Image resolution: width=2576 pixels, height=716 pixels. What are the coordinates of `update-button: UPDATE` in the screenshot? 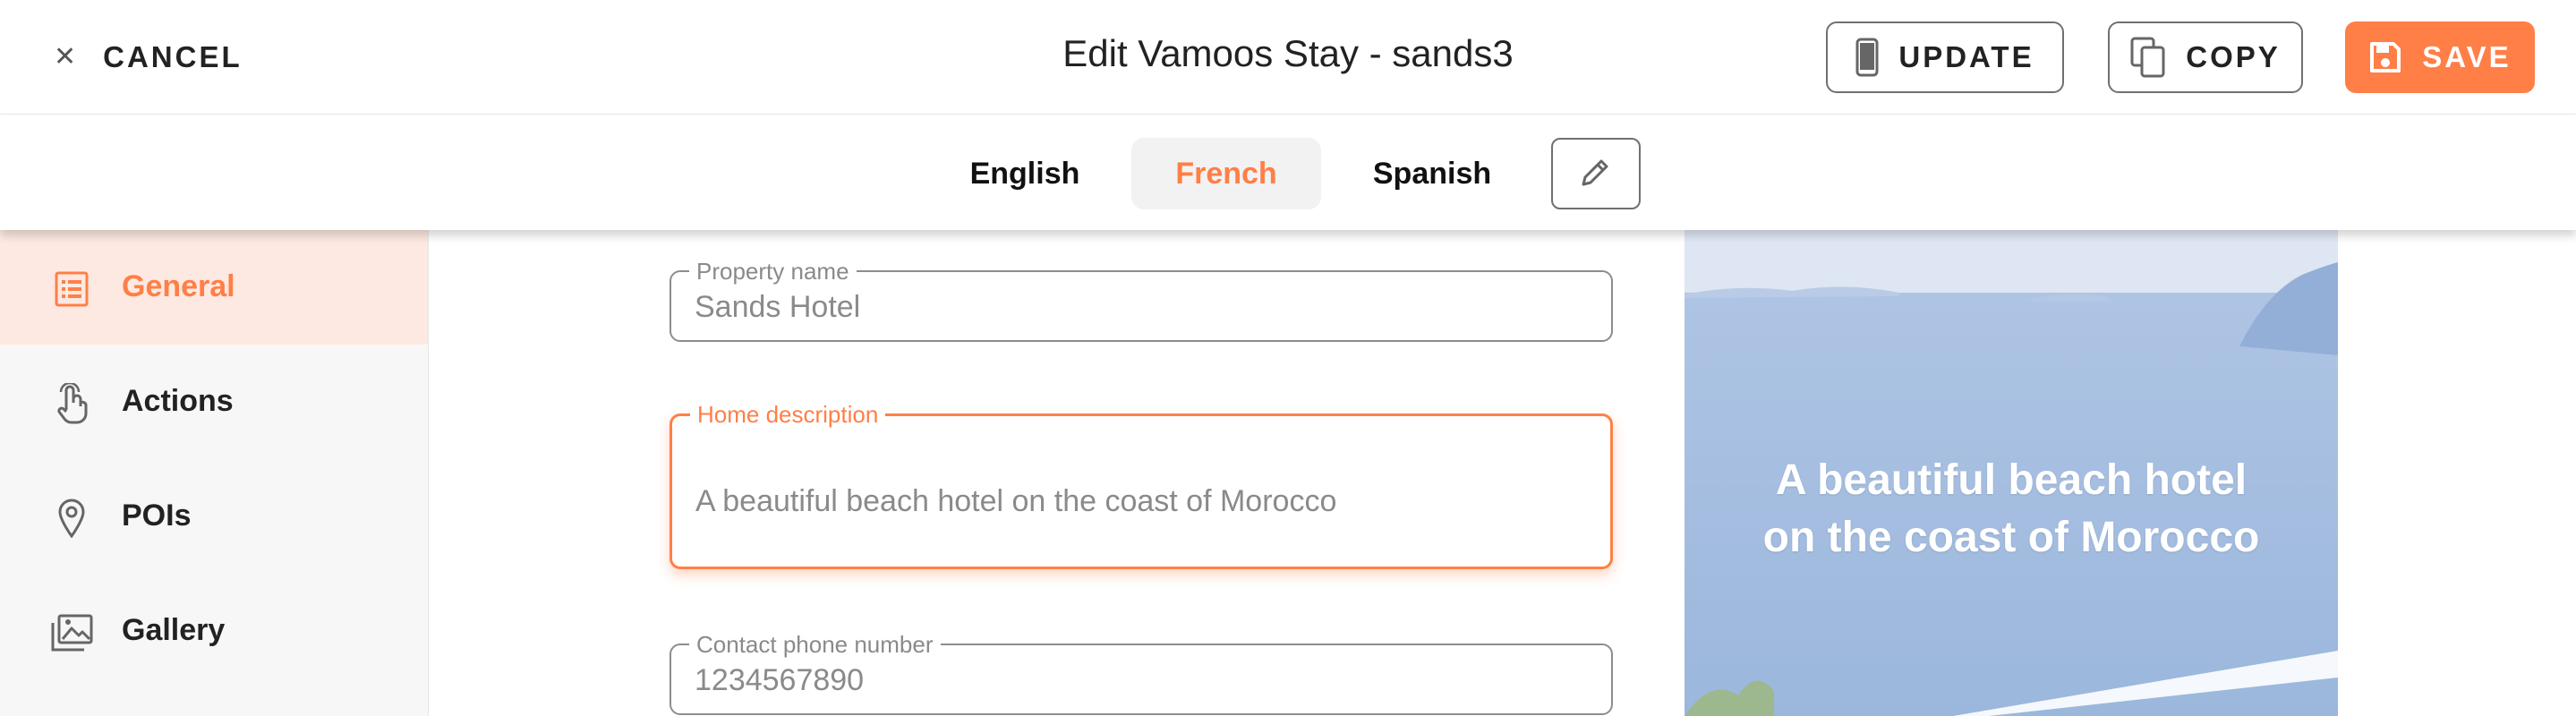 It's located at (1945, 57).